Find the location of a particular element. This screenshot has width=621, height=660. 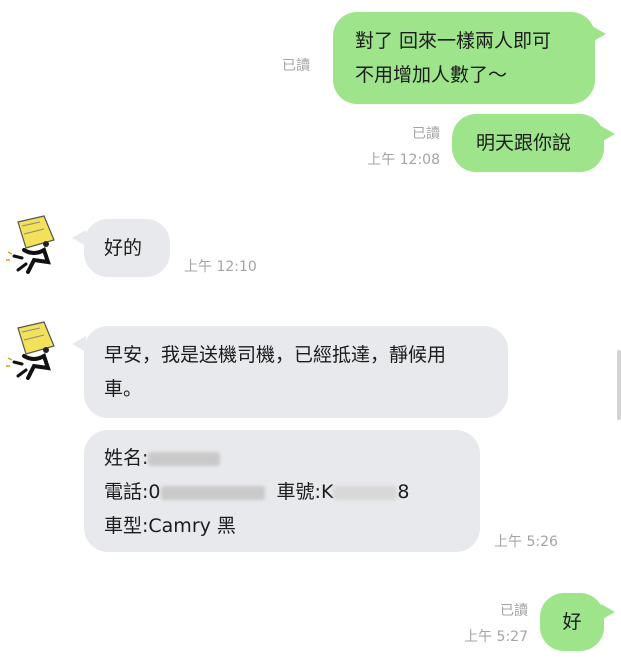

message-timestamp: 上午 5:26 is located at coordinates (526, 542).